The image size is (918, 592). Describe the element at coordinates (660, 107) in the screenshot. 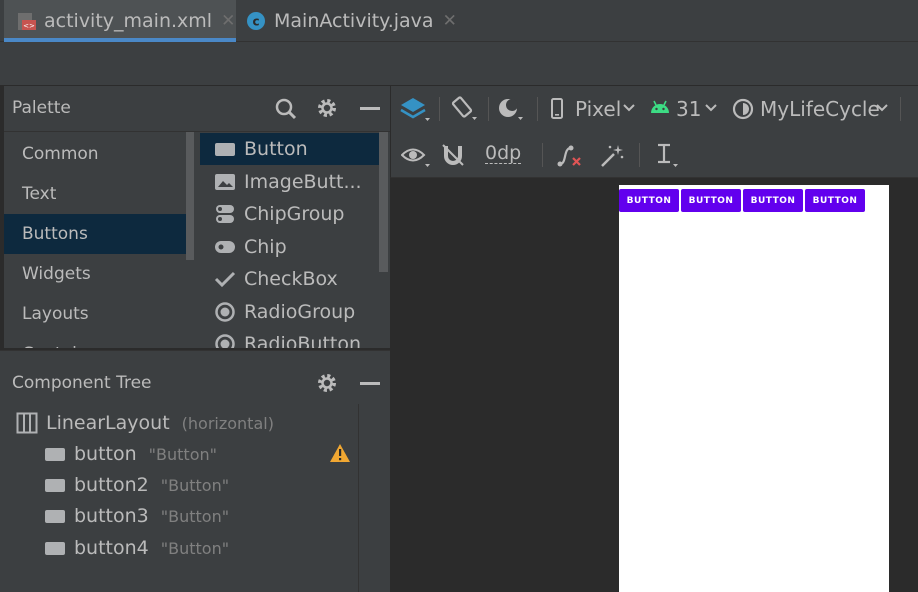

I see `android-icon` at that location.